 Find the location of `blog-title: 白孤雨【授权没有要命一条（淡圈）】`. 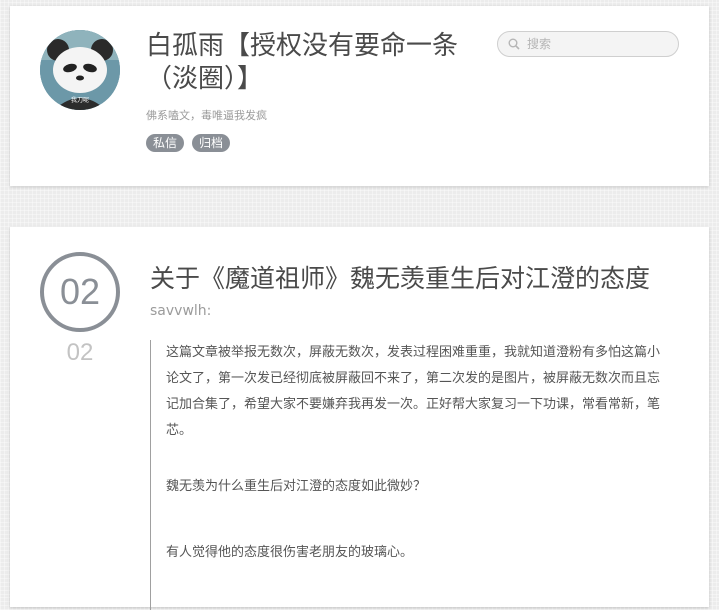

blog-title: 白孤雨【授权没有要命一条（淡圈）】 is located at coordinates (316, 63).